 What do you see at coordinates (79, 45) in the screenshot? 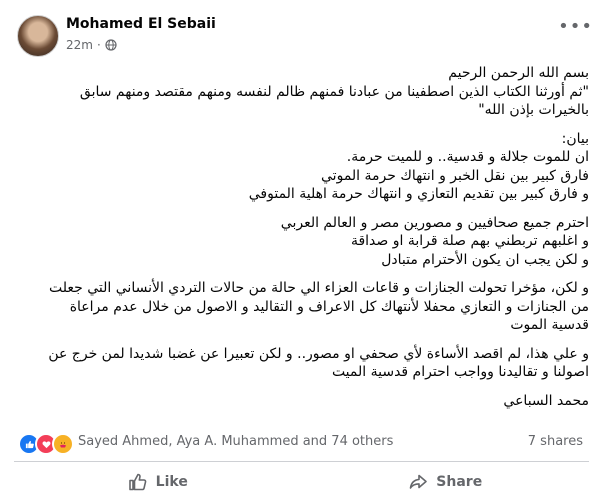
I see `post-time: 22m` at bounding box center [79, 45].